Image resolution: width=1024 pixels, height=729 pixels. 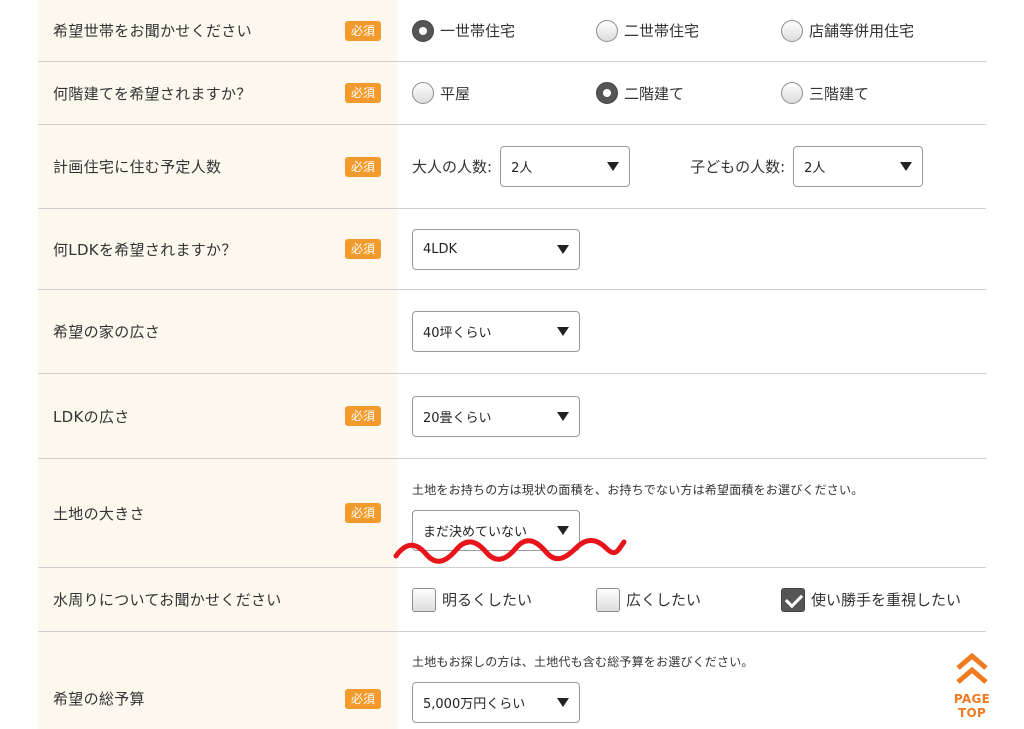 I want to click on children-select: 2人, so click(x=858, y=166).